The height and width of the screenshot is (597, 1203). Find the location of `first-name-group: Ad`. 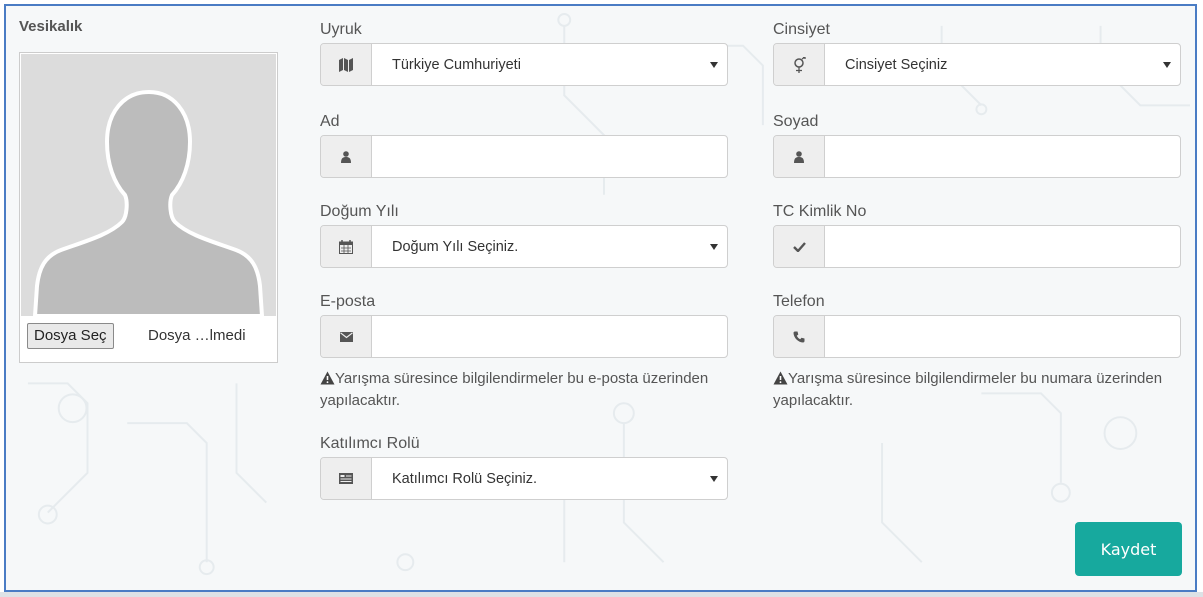

first-name-group: Ad is located at coordinates (524, 145).